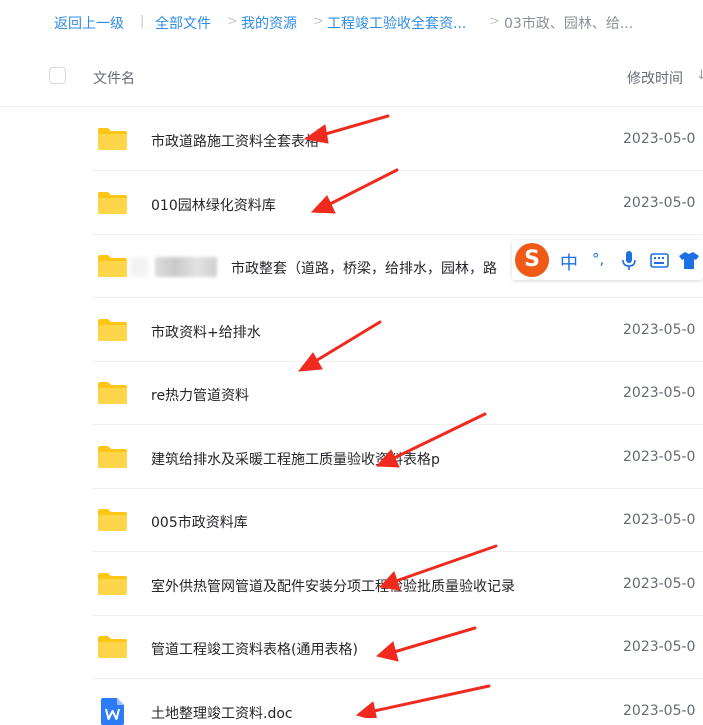  I want to click on file-name: 市政资料+给排水, so click(206, 332).